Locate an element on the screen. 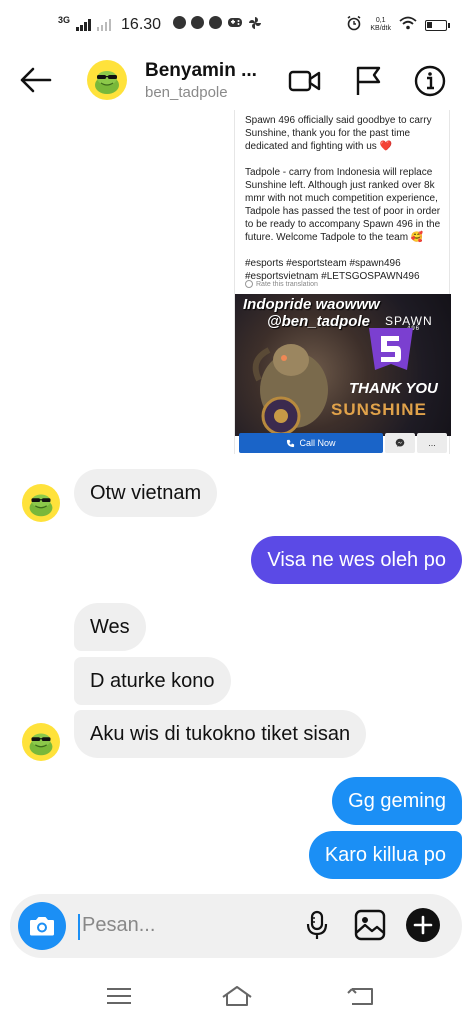 This screenshot has height=1024, width=473. messenger-icon is located at coordinates (400, 442).